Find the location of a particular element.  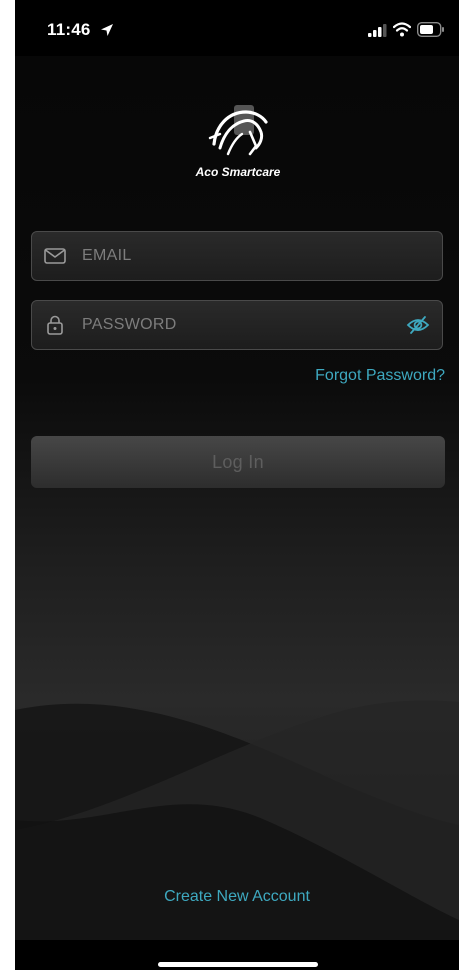

wifi-icon is located at coordinates (402, 29).